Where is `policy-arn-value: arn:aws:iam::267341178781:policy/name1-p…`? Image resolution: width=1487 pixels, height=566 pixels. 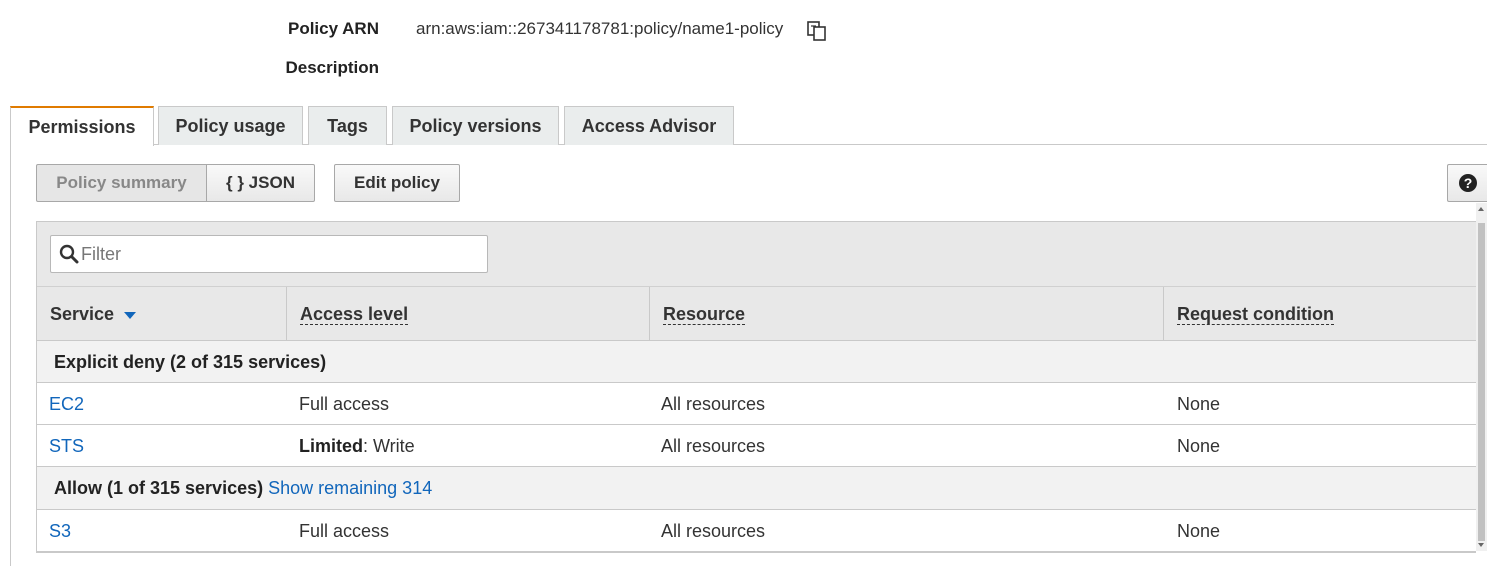
policy-arn-value: arn:aws:iam::267341178781:policy/name1-p… is located at coordinates (600, 28).